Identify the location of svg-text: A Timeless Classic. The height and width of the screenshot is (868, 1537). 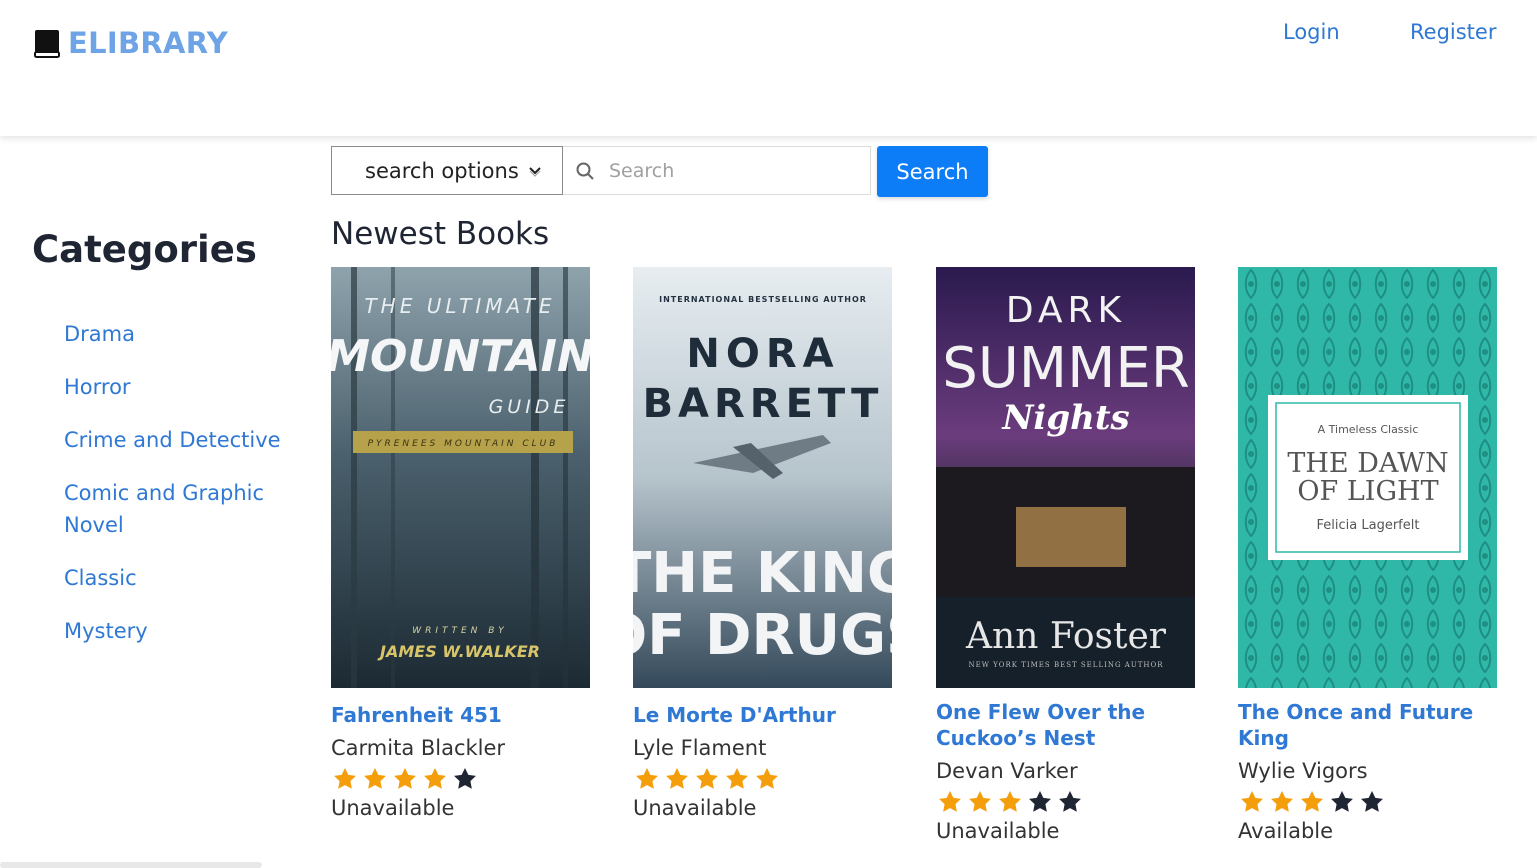
(1368, 429).